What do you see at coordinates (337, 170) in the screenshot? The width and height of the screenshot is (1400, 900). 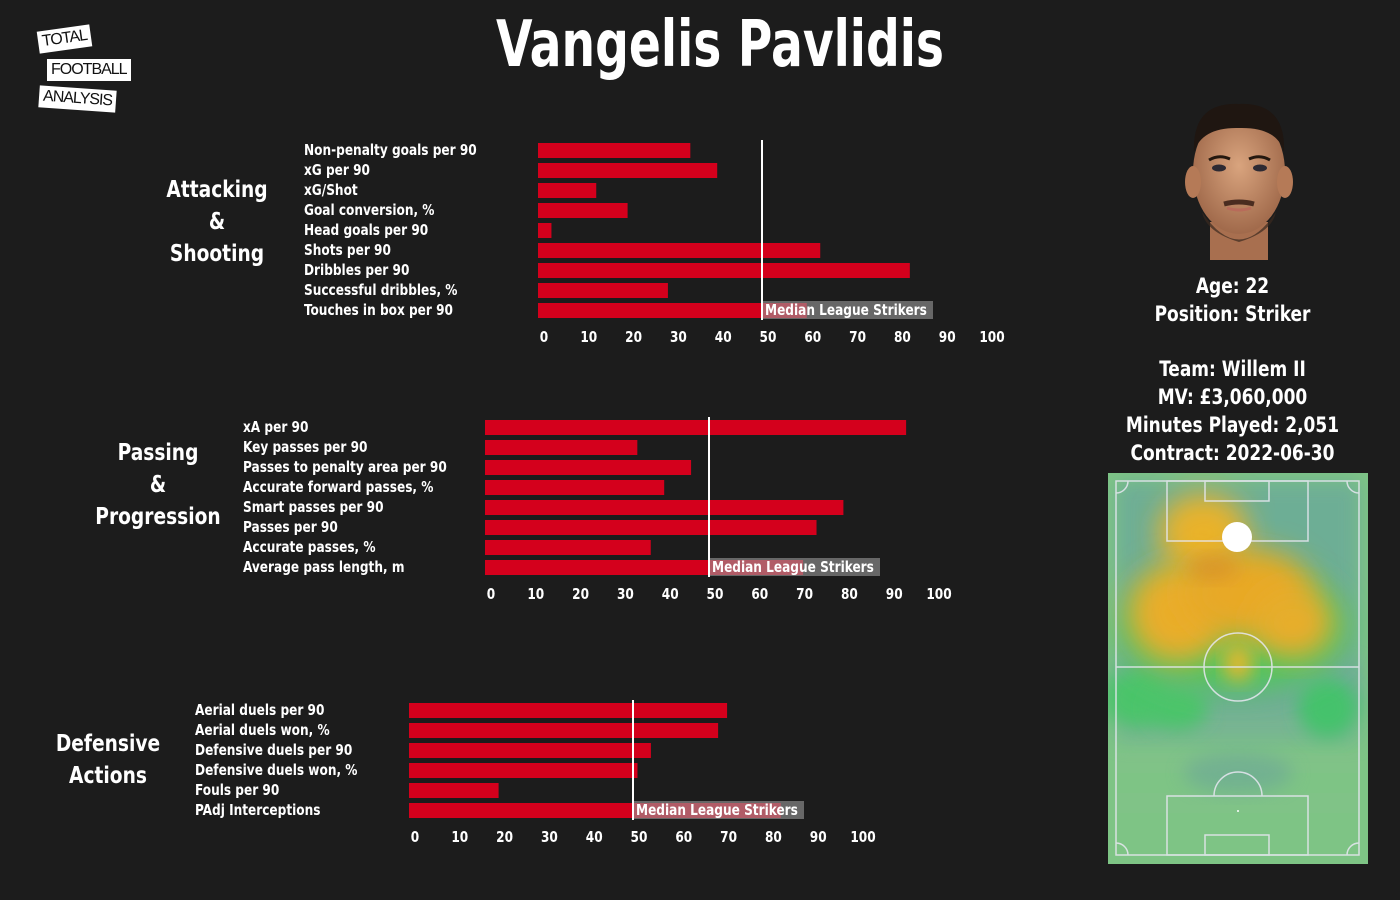 I see `bar-category-label: xG per 90` at bounding box center [337, 170].